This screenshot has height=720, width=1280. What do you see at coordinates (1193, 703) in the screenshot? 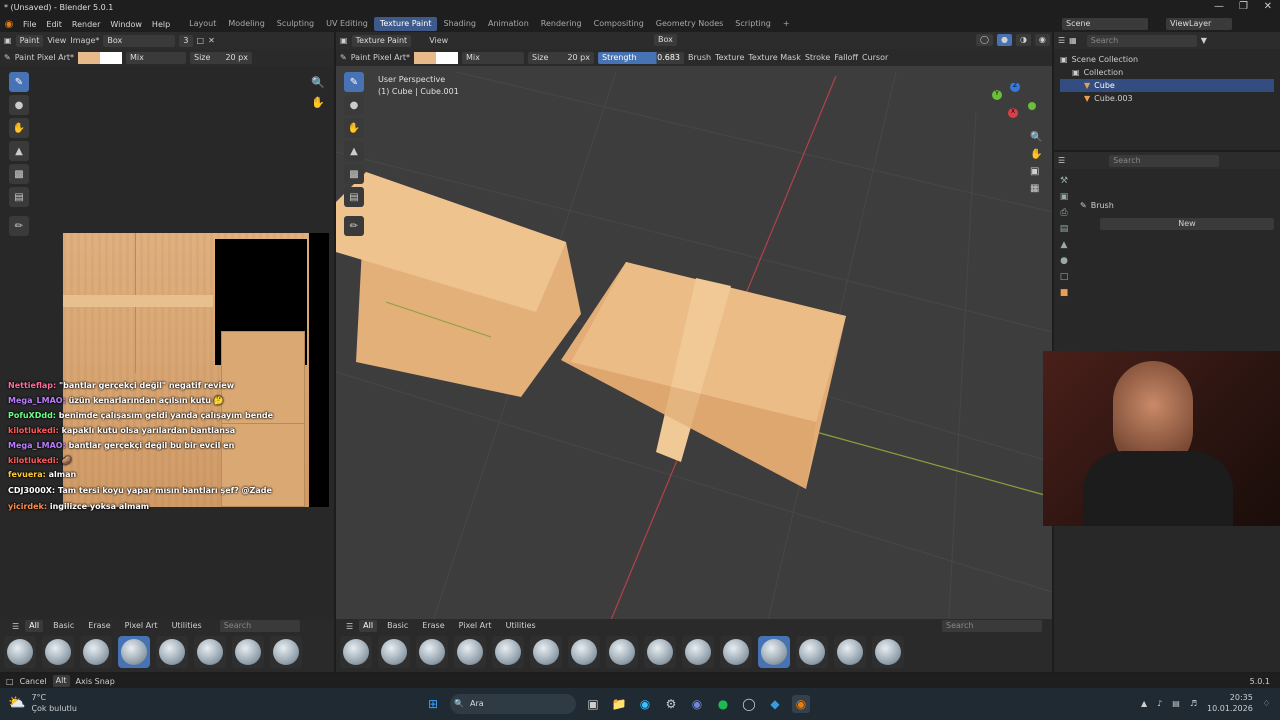
I see `volume-icon: ♬` at bounding box center [1193, 703].